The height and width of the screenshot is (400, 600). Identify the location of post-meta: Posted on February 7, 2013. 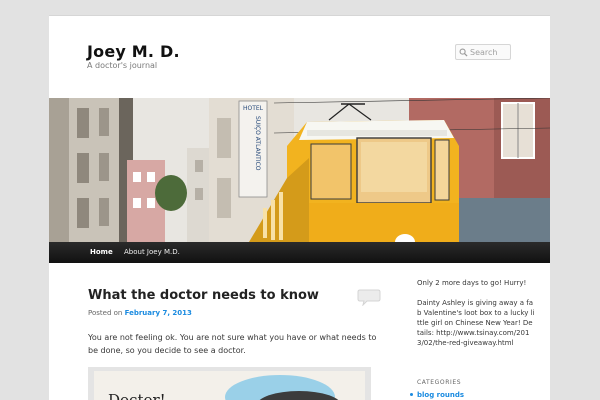
(140, 313).